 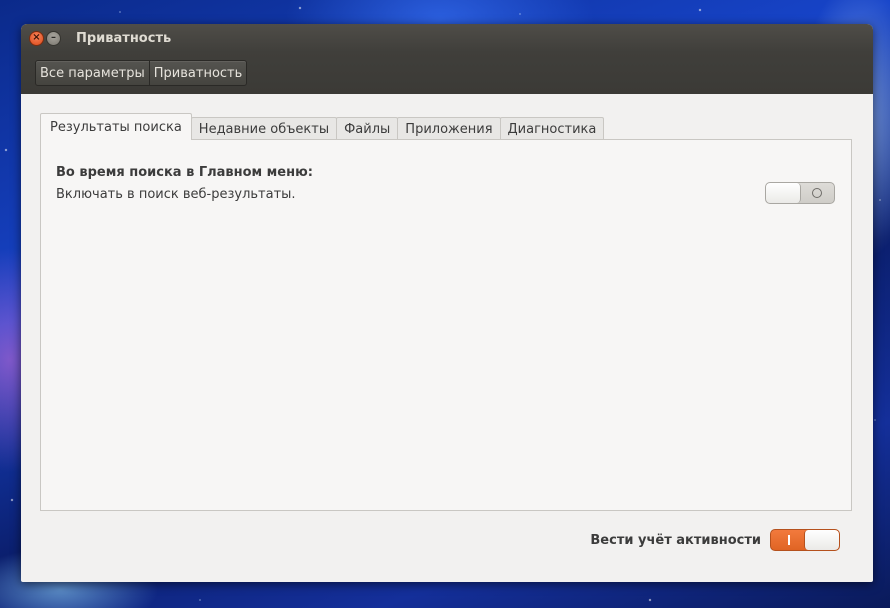 I want to click on web-results-toggle, so click(x=800, y=193).